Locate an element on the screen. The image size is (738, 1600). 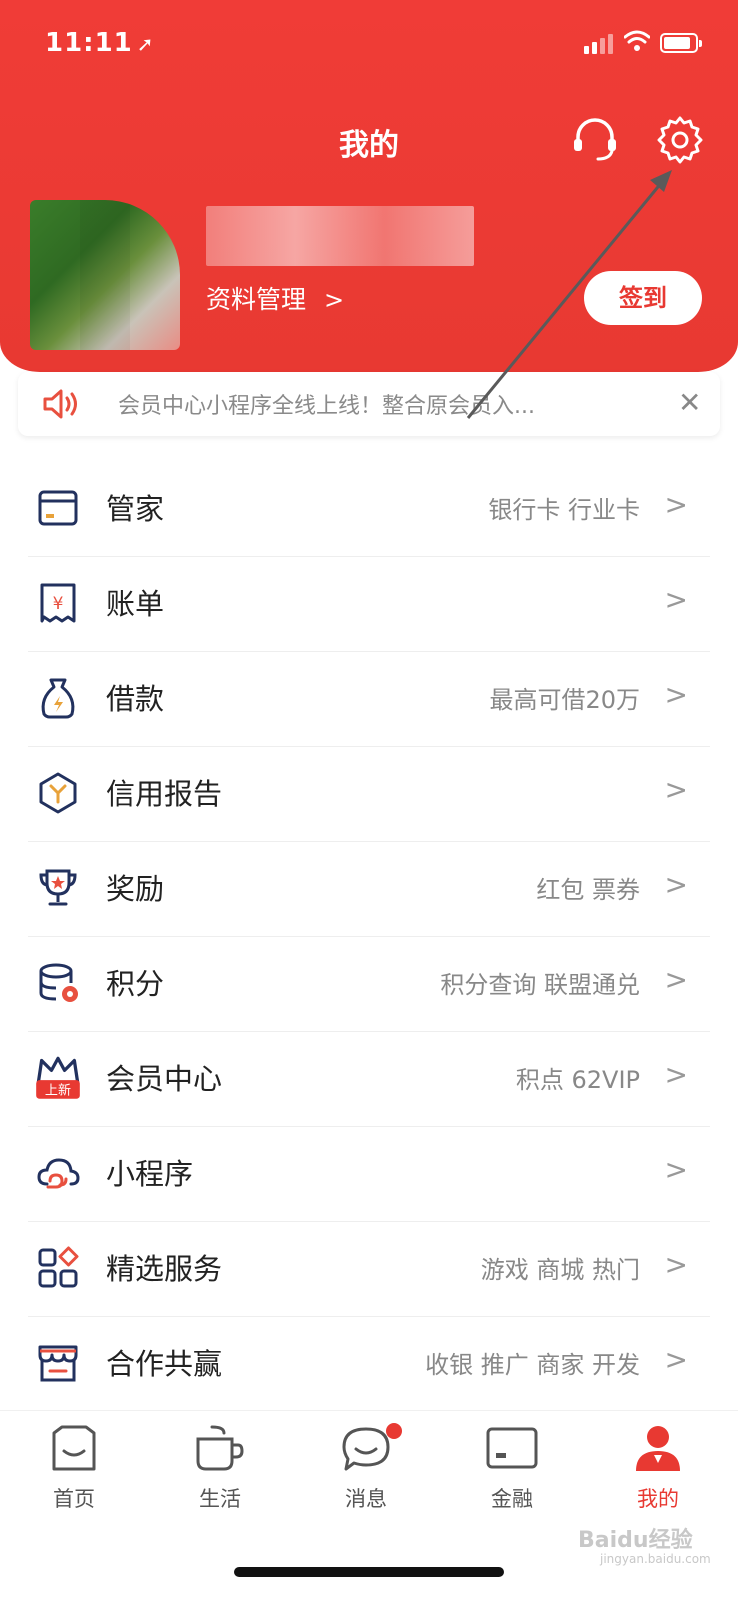
menu-sub: 银行卡 行业卡 is located at coordinates (564, 510).